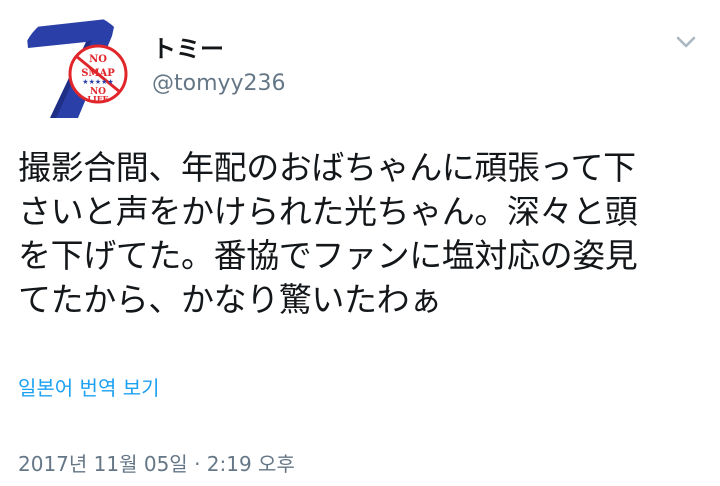  What do you see at coordinates (188, 49) in the screenshot?
I see `display-name: トミー` at bounding box center [188, 49].